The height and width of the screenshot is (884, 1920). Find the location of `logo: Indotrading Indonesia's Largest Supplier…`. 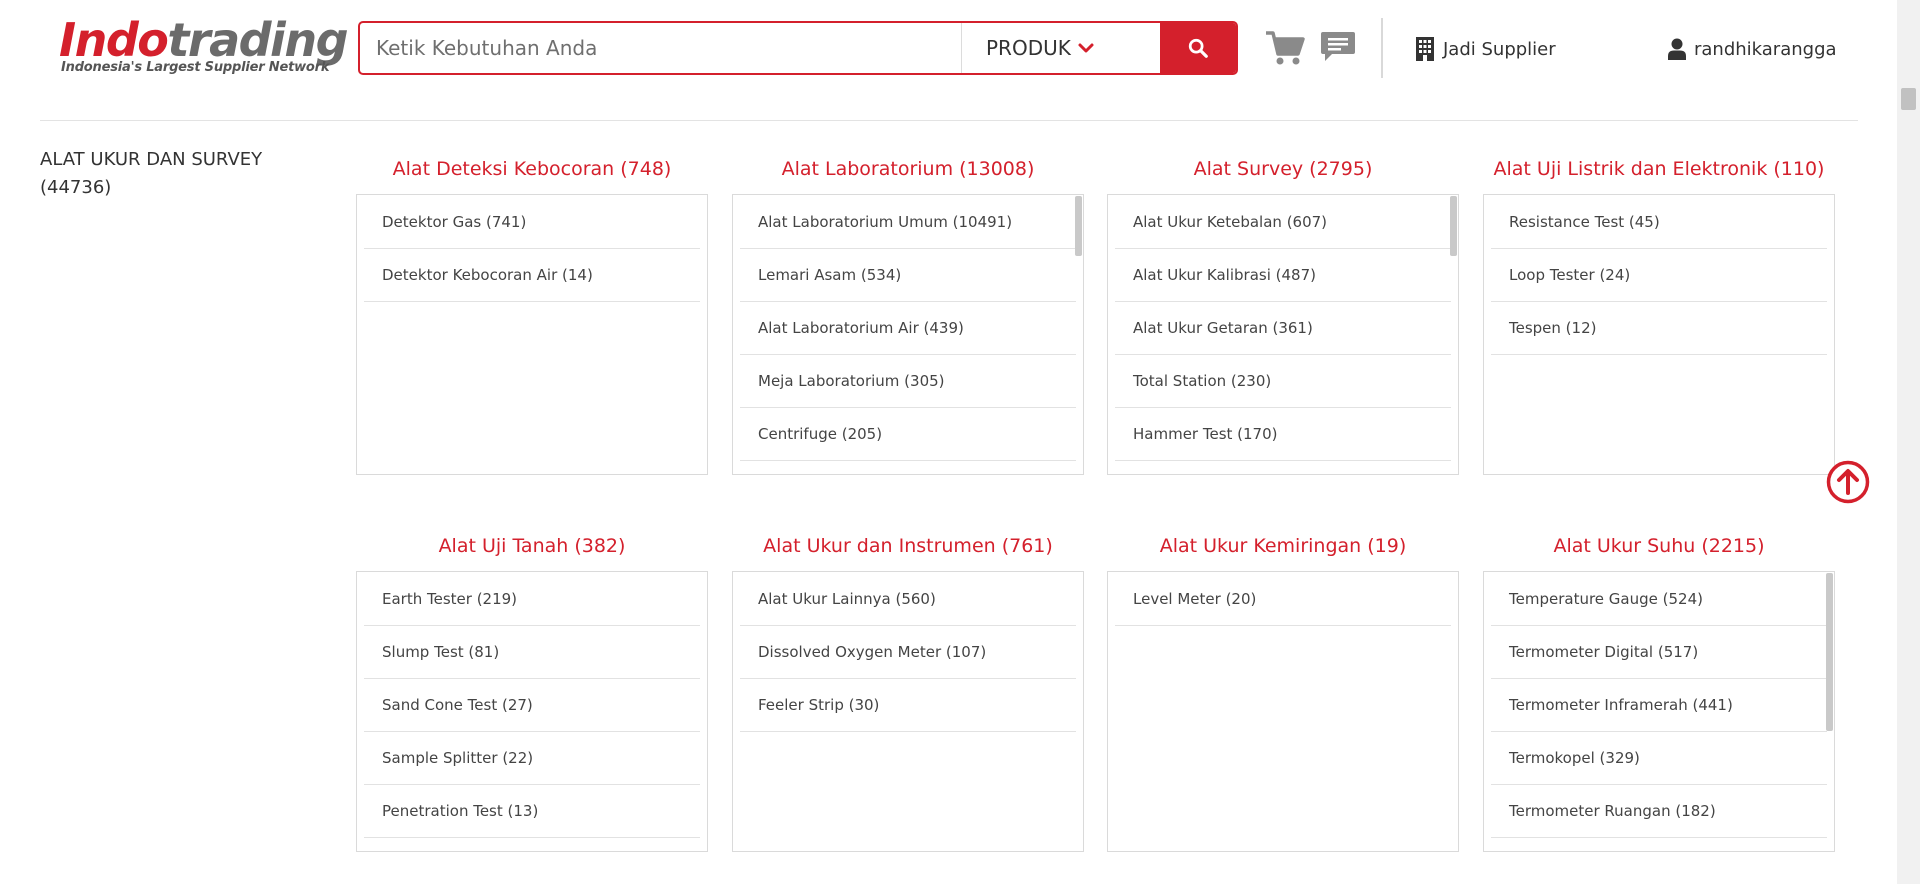

logo: Indotrading Indonesia's Largest Supplier… is located at coordinates (203, 47).